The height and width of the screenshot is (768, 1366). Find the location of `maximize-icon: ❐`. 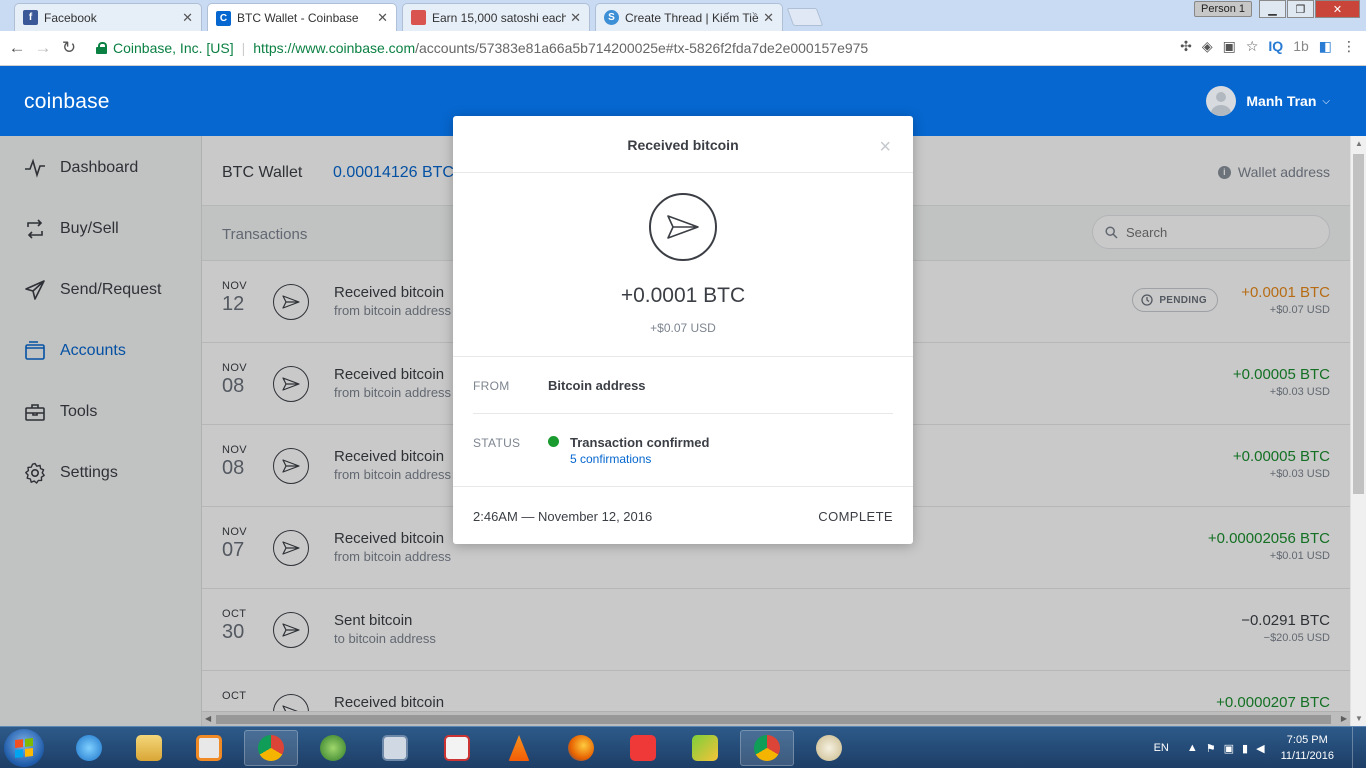

maximize-icon: ❐ is located at coordinates (1300, 9).